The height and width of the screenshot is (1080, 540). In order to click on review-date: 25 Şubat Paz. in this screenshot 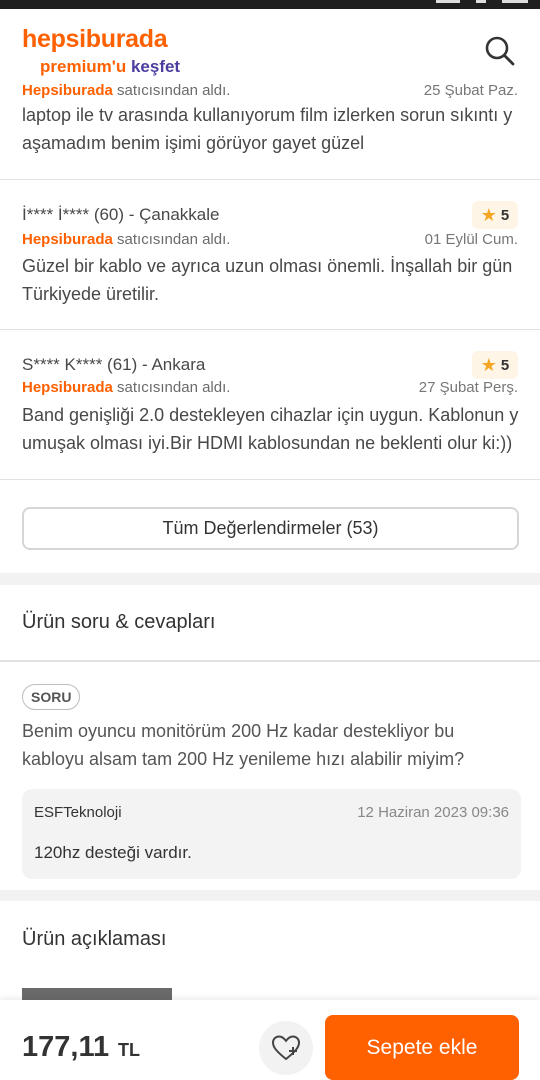, I will do `click(470, 90)`.